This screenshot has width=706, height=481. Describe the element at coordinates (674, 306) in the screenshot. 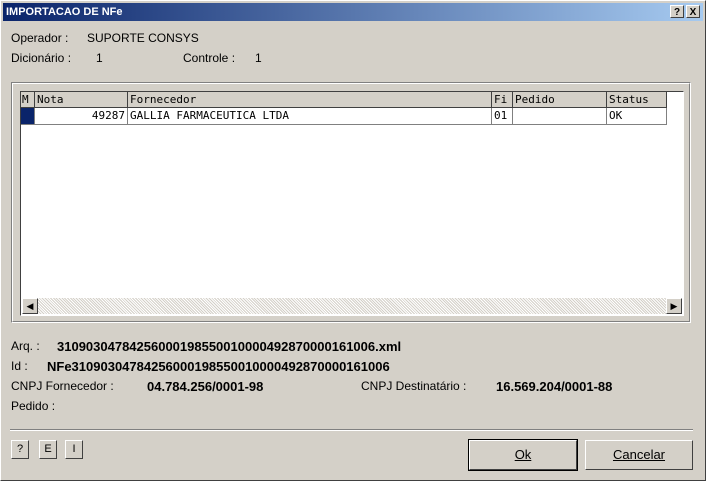

I see `scroll-right-icon: ▶` at that location.